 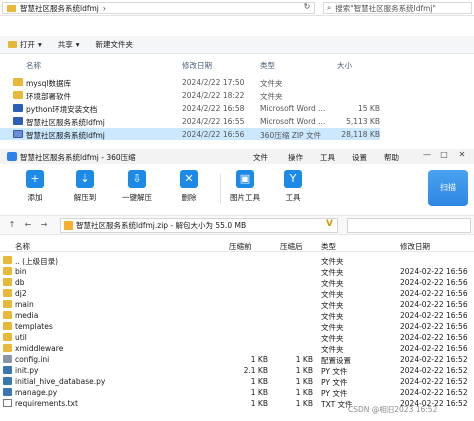 What do you see at coordinates (237, 370) in the screenshot?
I see `zip-row: init.py 2.1 KB 1 KB PY 文件 2024-02-22 16:52` at bounding box center [237, 370].